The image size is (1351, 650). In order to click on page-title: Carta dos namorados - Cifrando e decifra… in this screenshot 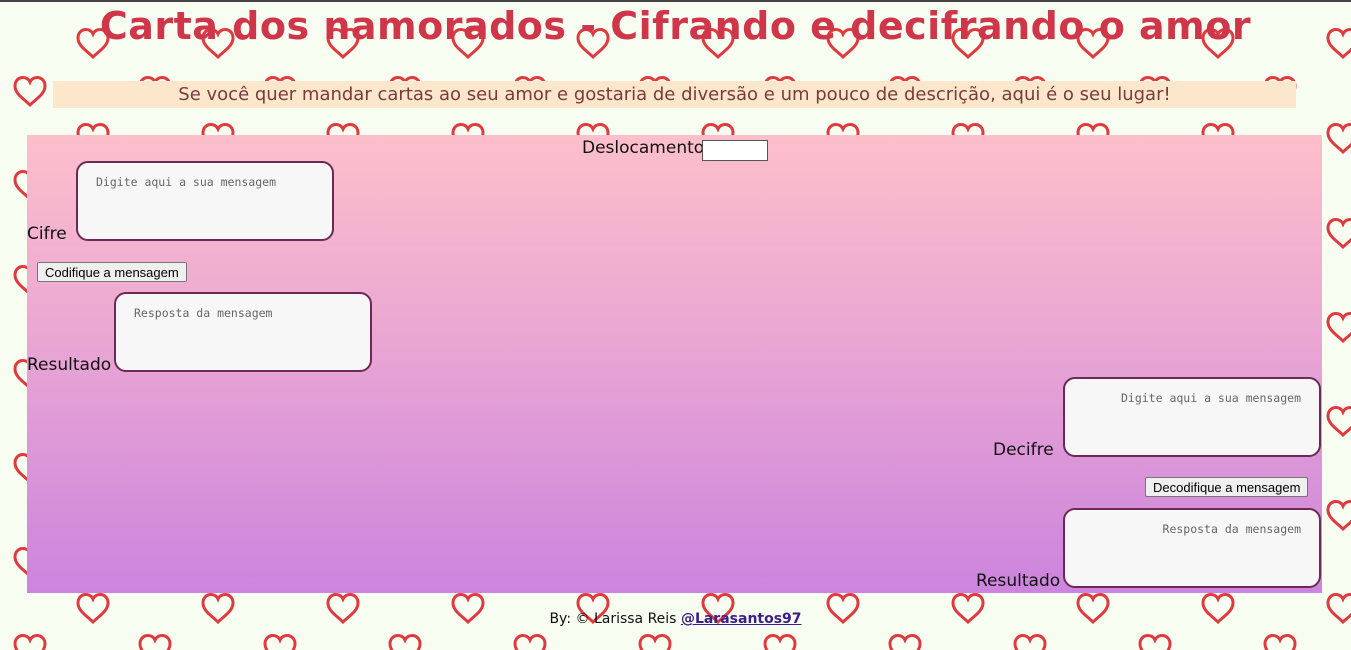, I will do `click(675, 26)`.